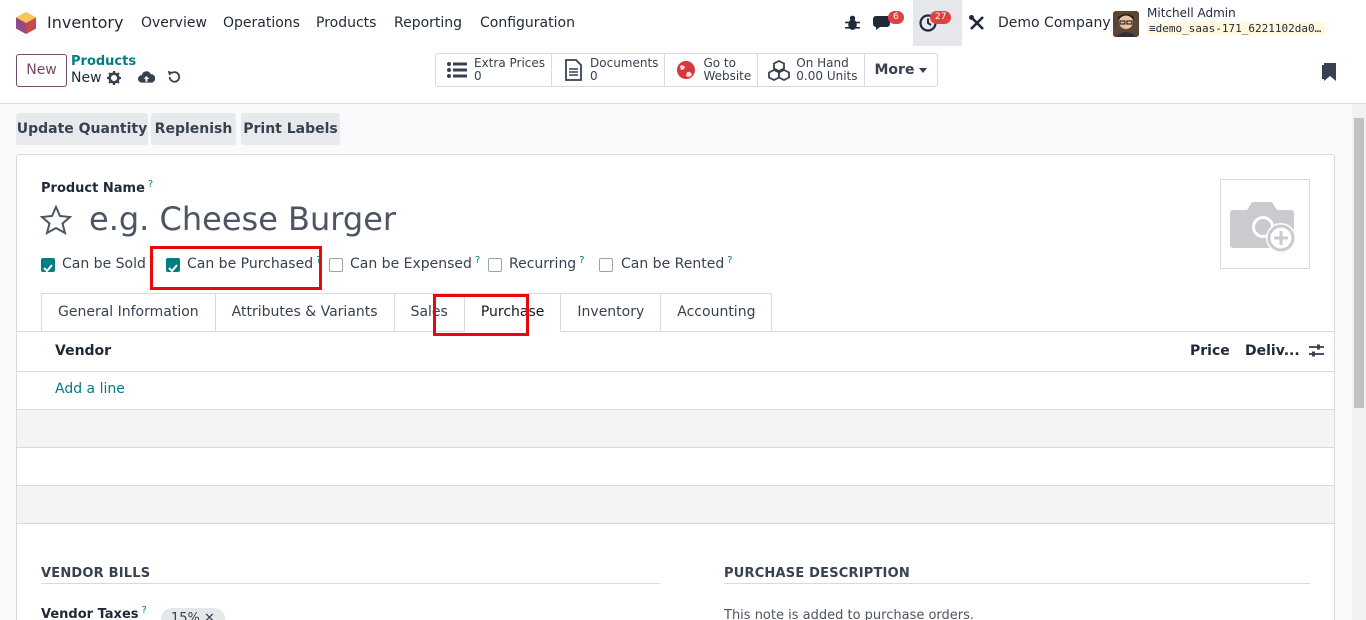  I want to click on can-be-sold-label: Can be Sold?, so click(108, 263).